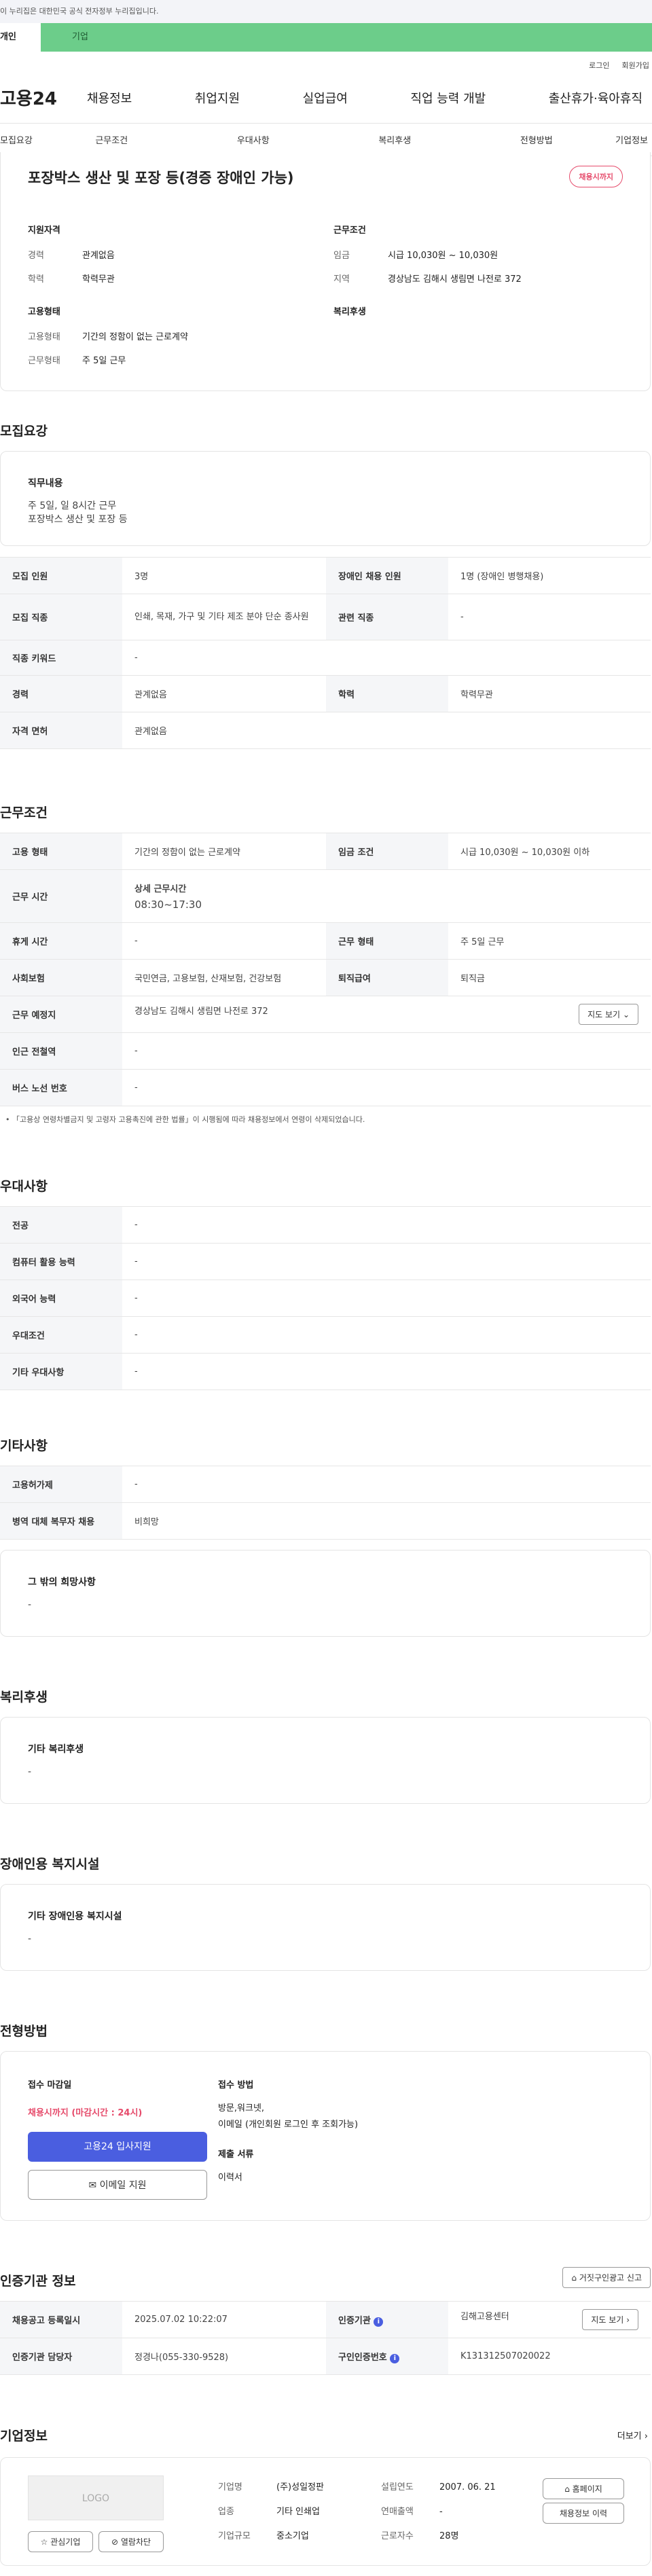  What do you see at coordinates (387, 1521) in the screenshot?
I see `cell-value: 비희망` at bounding box center [387, 1521].